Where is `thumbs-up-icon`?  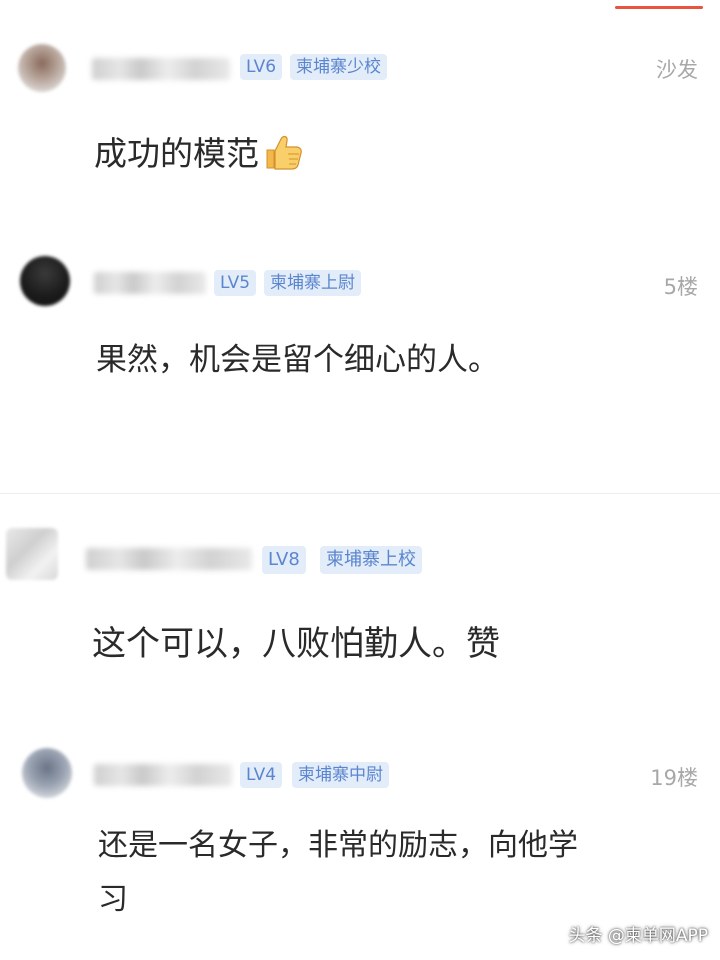
thumbs-up-icon is located at coordinates (283, 156).